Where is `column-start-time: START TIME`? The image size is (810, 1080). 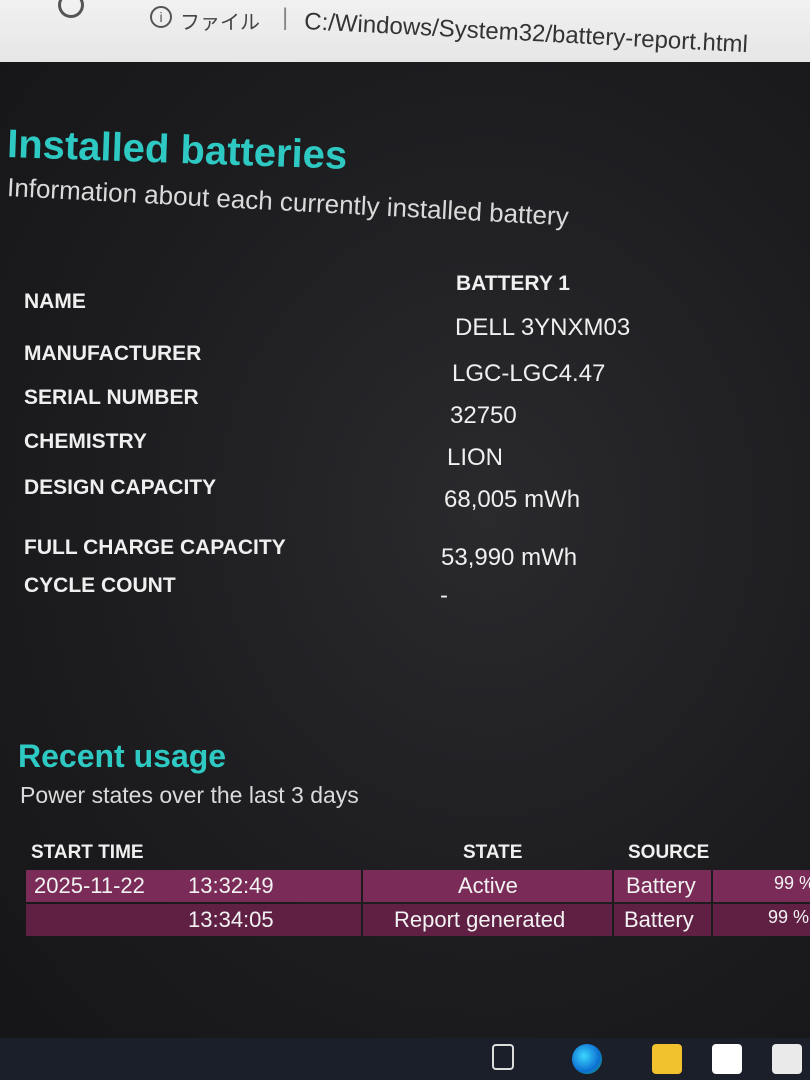 column-start-time: START TIME is located at coordinates (87, 852).